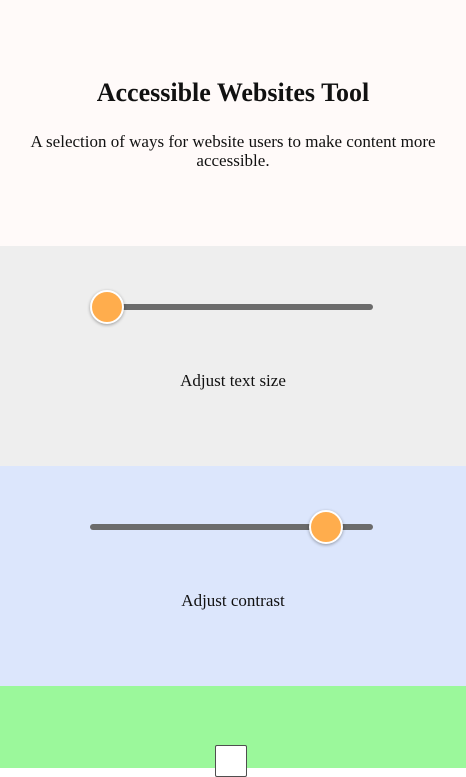 This screenshot has height=777, width=466. Describe the element at coordinates (231, 307) in the screenshot. I see `text-size-slider-track` at that location.